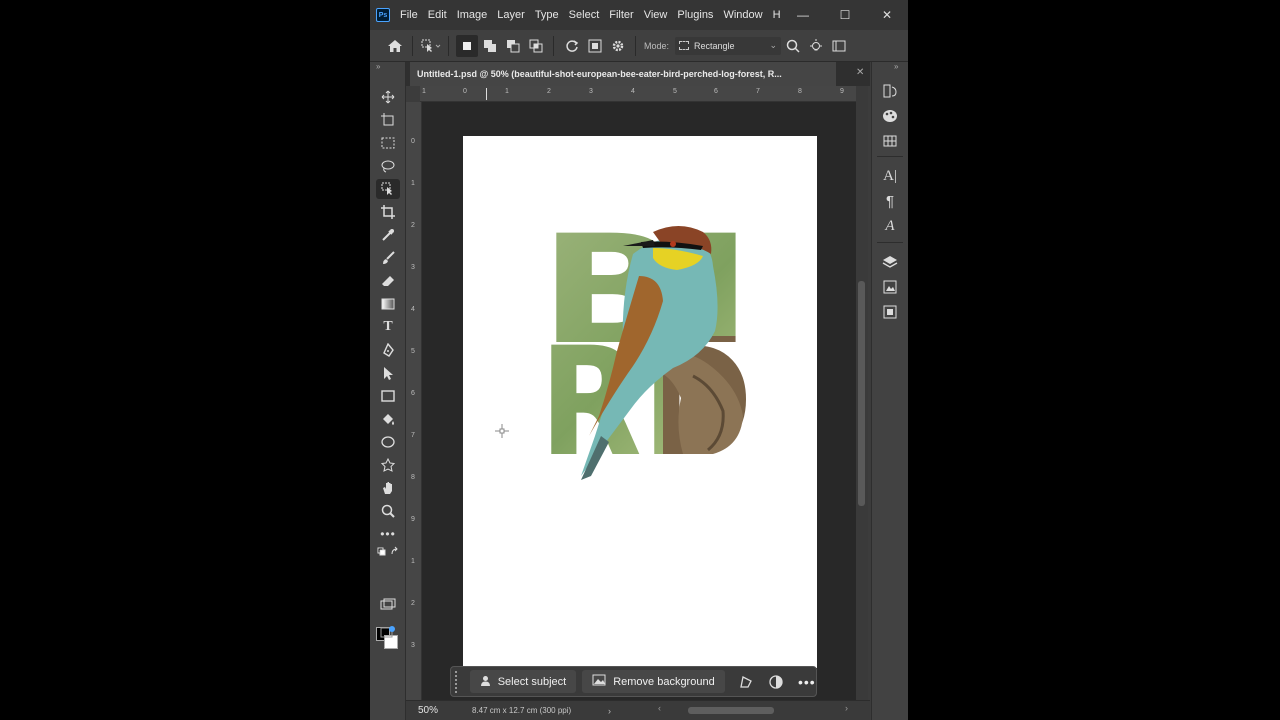 The width and height of the screenshot is (1280, 720). Describe the element at coordinates (388, 143) in the screenshot. I see `rectangular-marquee-icon` at that location.